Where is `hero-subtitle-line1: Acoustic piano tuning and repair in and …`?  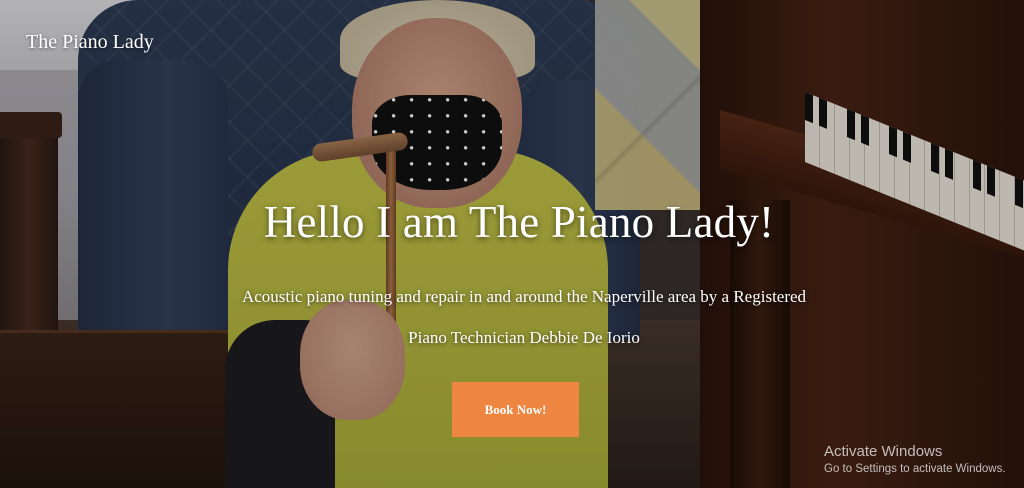 hero-subtitle-line1: Acoustic piano tuning and repair in and … is located at coordinates (524, 296).